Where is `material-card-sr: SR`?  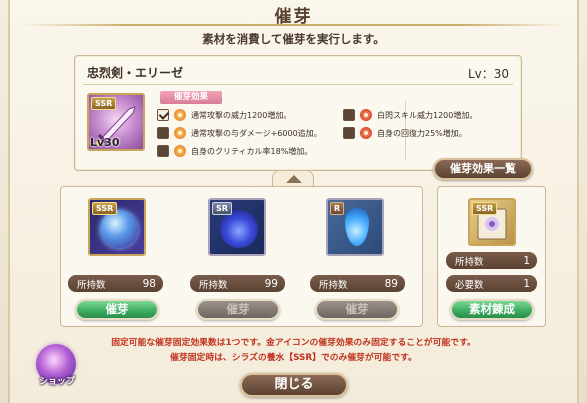
material-card-sr: SR is located at coordinates (237, 227).